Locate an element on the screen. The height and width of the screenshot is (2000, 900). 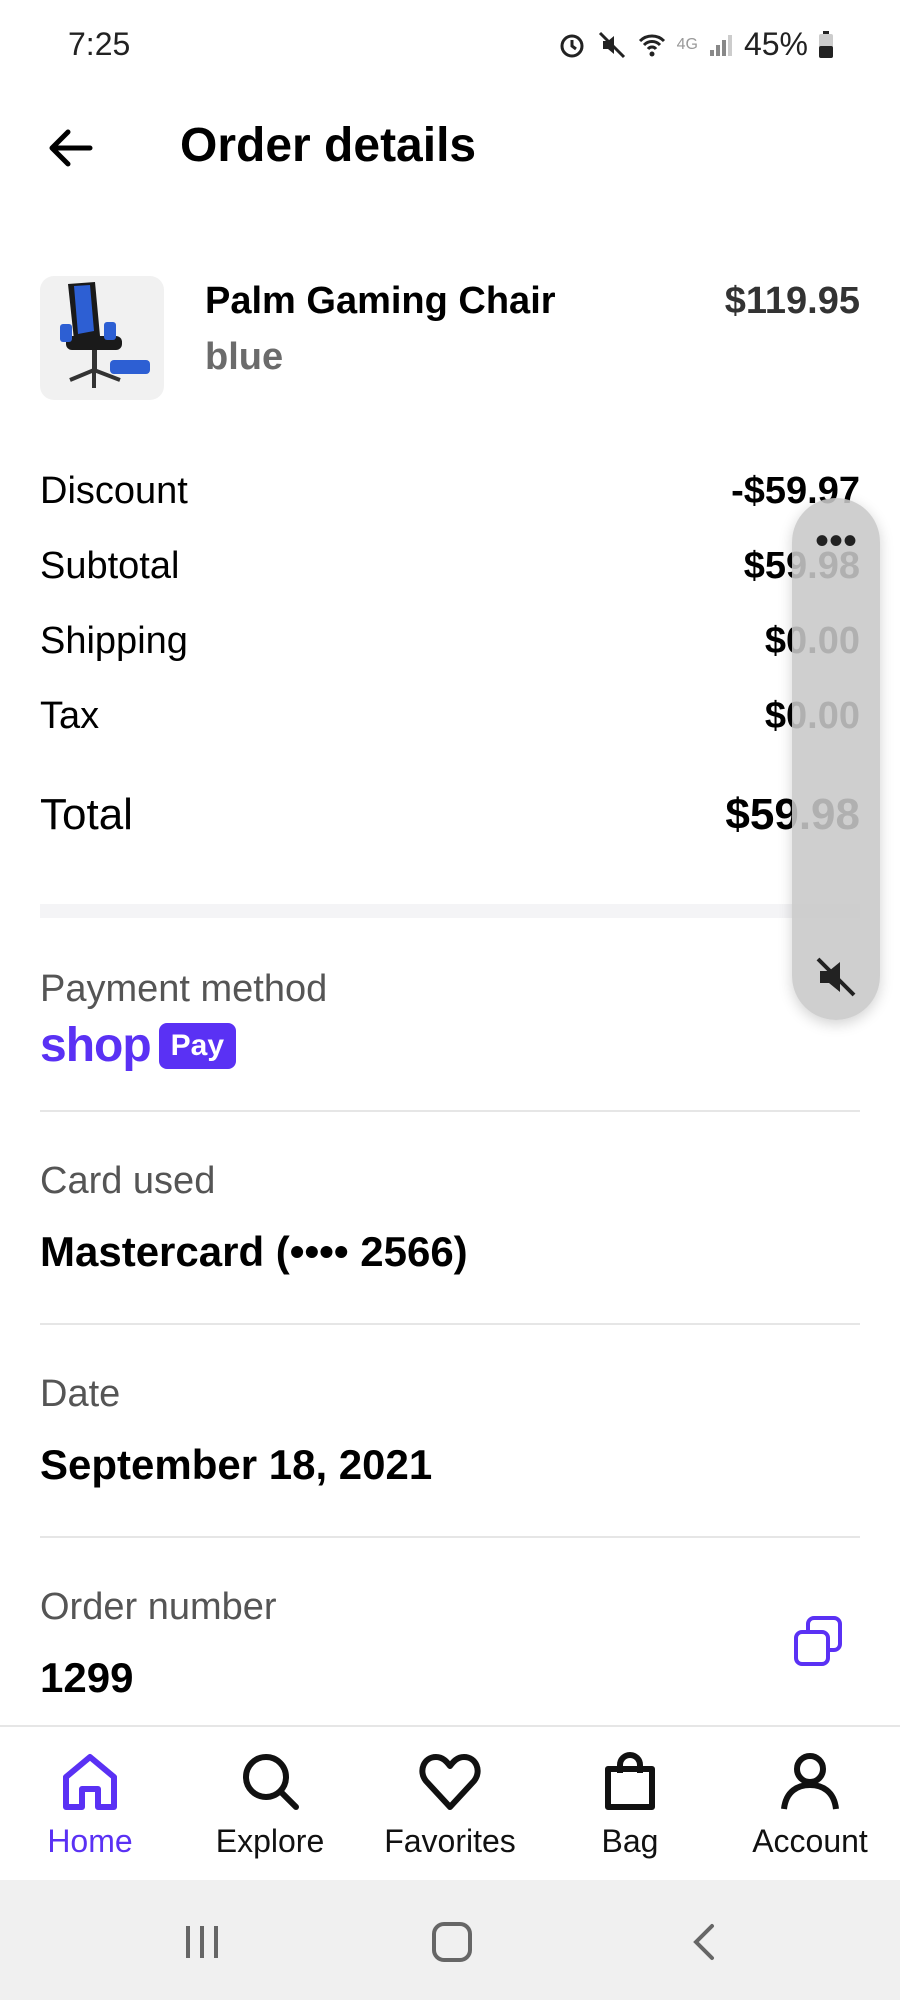
back-arrow-icon is located at coordinates (70, 148).